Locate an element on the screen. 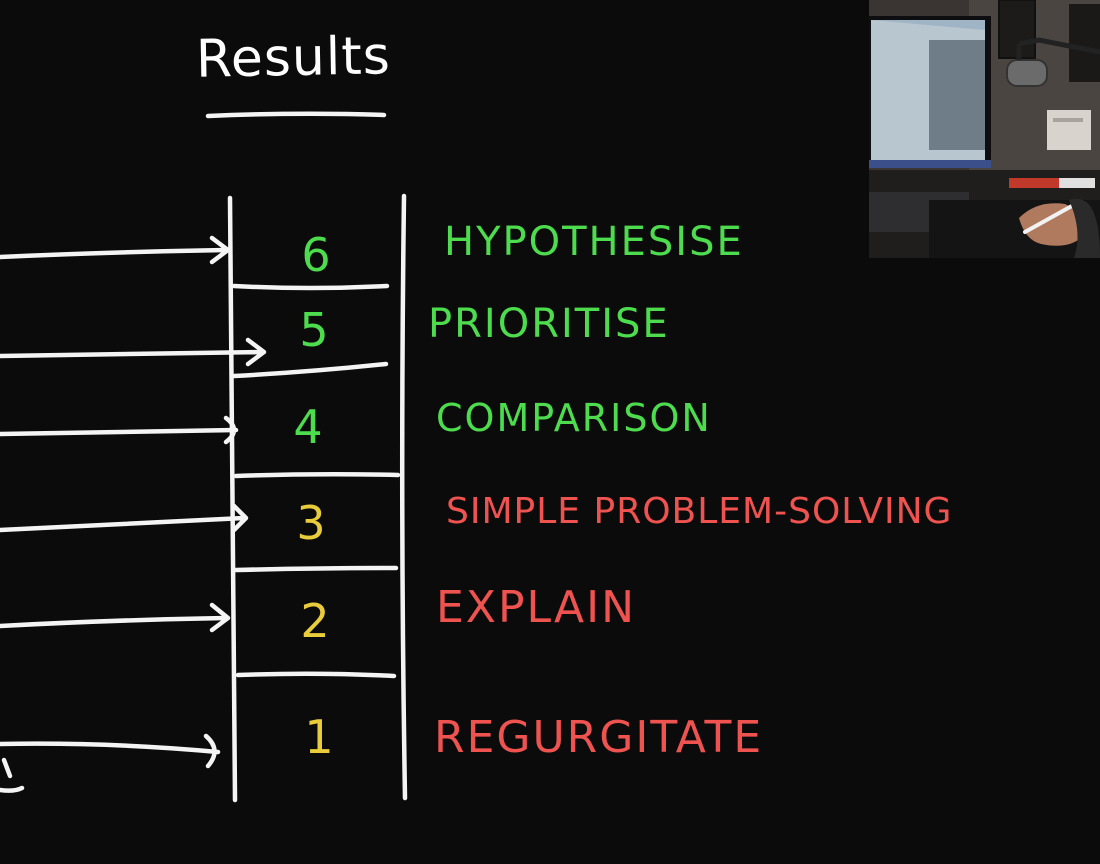 The width and height of the screenshot is (1100, 864). level-label-3: SIMPLE PROBLEM-SOLVING is located at coordinates (699, 511).